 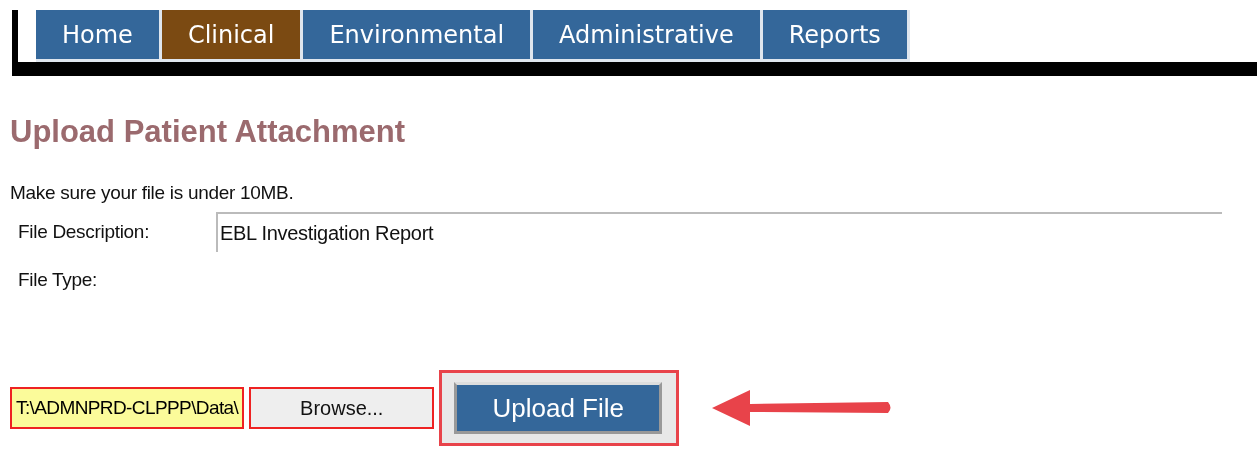 I want to click on upload-button: Upload File, so click(x=558, y=408).